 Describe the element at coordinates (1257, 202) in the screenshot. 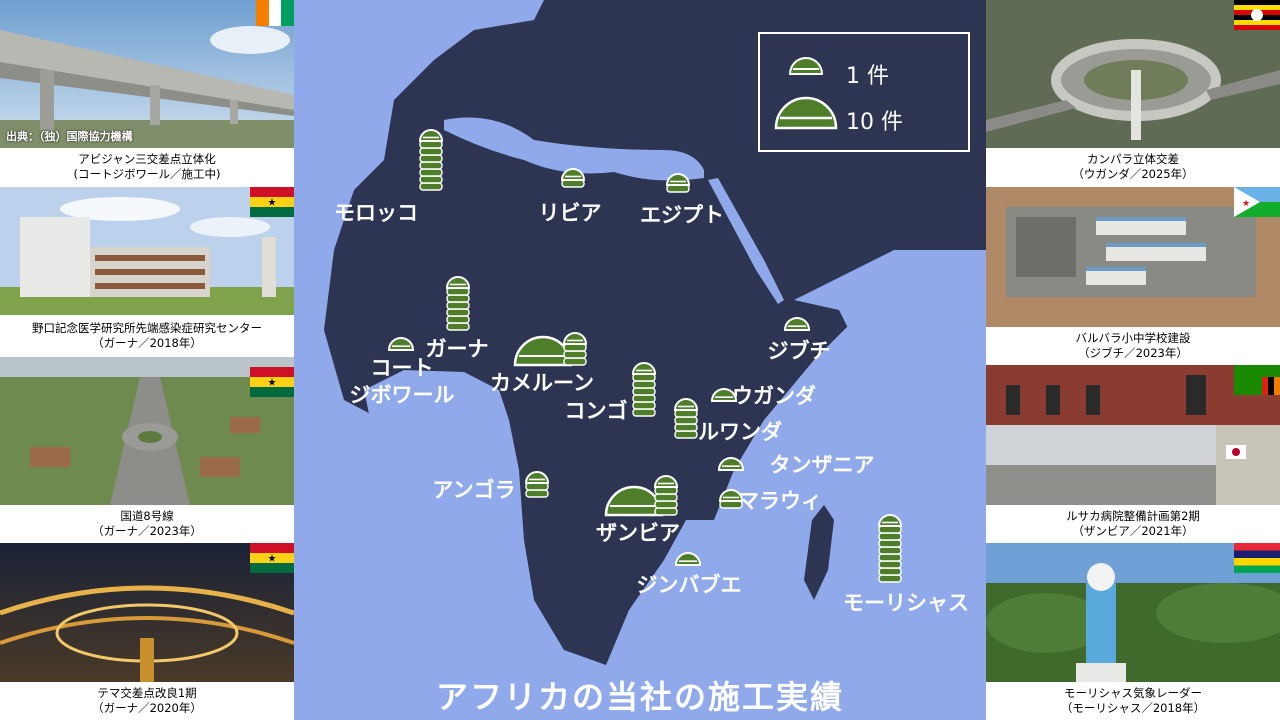

I see `flag-djibouti-icon: ★` at that location.